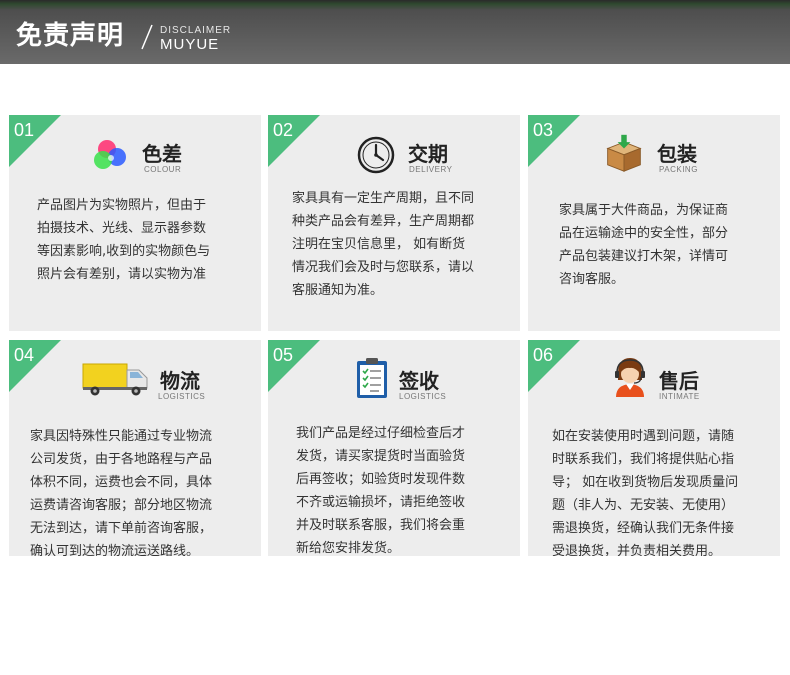  I want to click on card-body-line: 咨询客服。, so click(592, 279).